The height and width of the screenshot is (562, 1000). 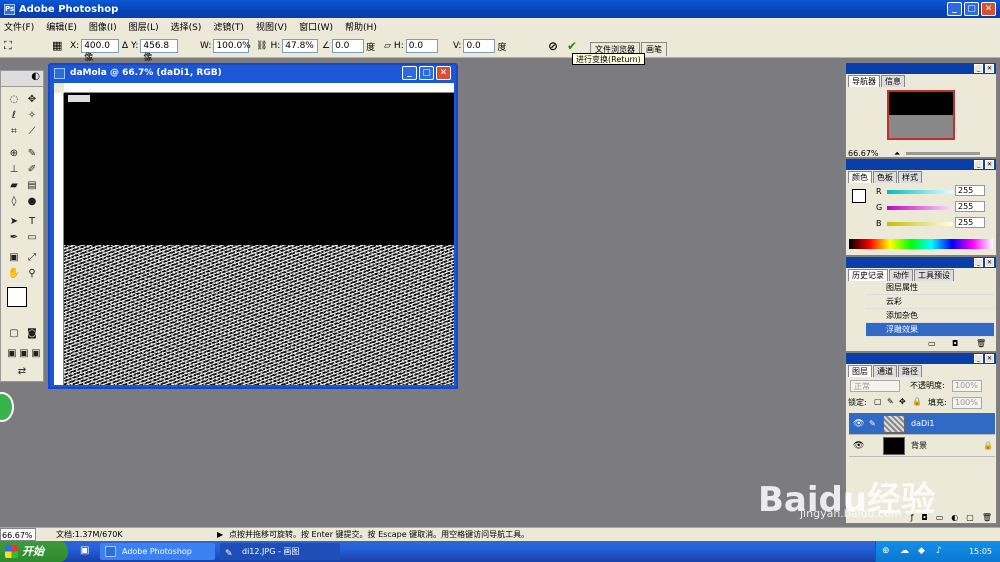 What do you see at coordinates (859, 196) in the screenshot?
I see `color-foreground-swatch` at bounding box center [859, 196].